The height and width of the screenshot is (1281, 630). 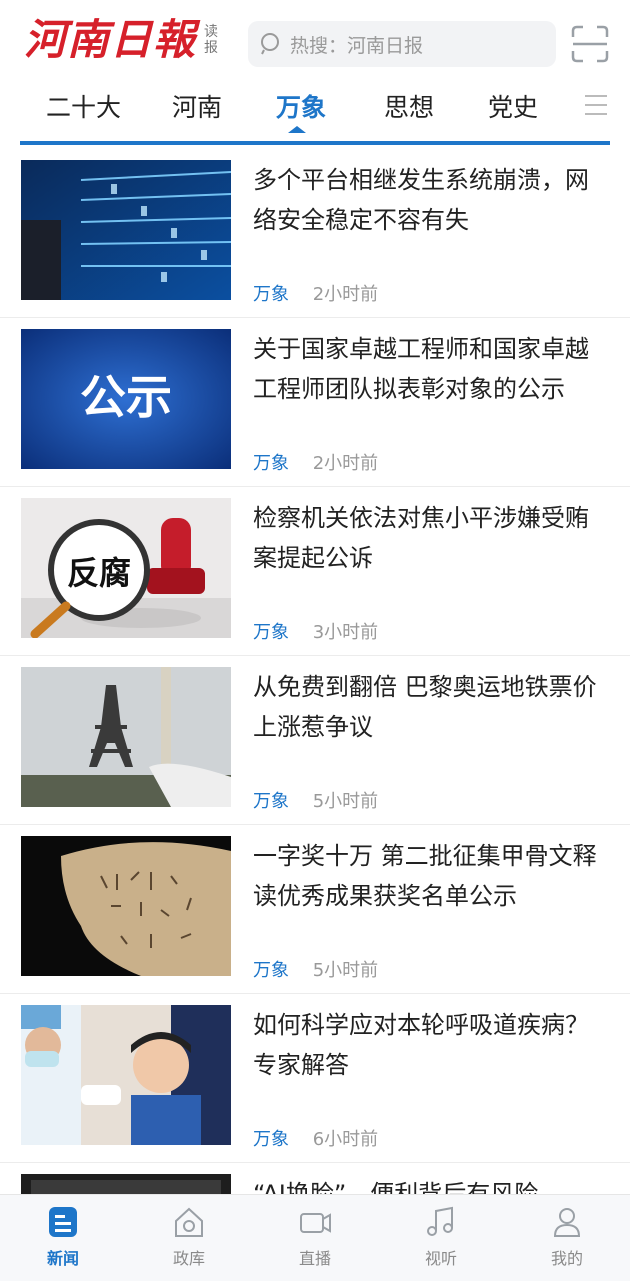 What do you see at coordinates (566, 1258) in the screenshot?
I see `nav-mine-label: 我的` at bounding box center [566, 1258].